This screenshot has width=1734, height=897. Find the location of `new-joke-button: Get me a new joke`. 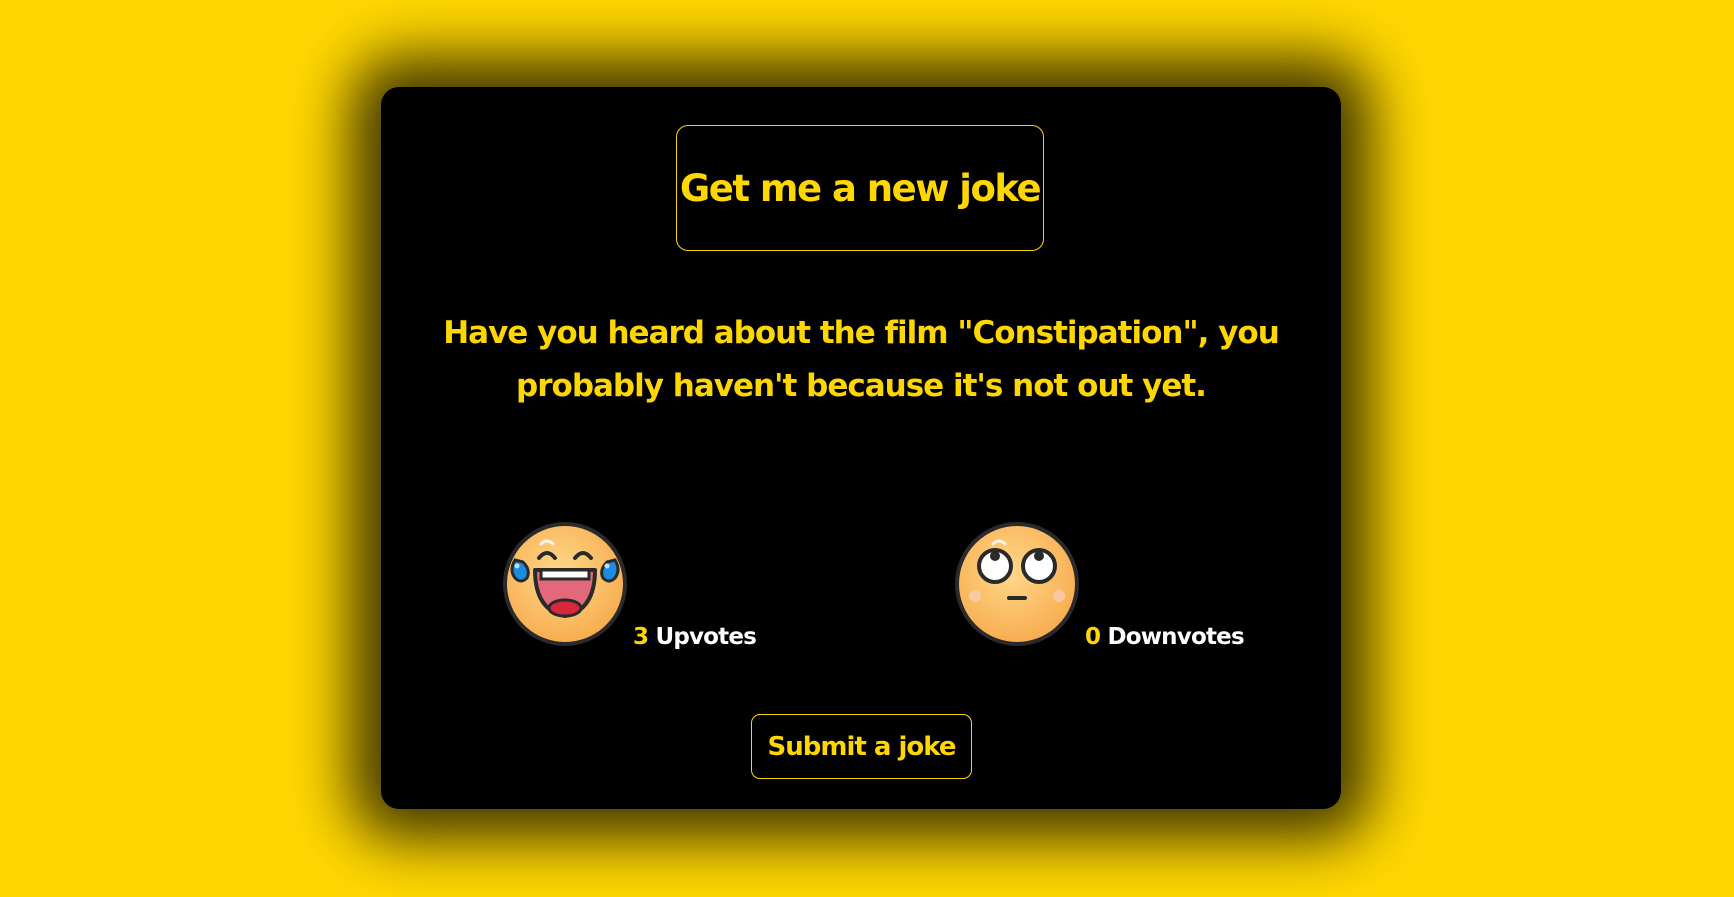

new-joke-button: Get me a new joke is located at coordinates (860, 188).